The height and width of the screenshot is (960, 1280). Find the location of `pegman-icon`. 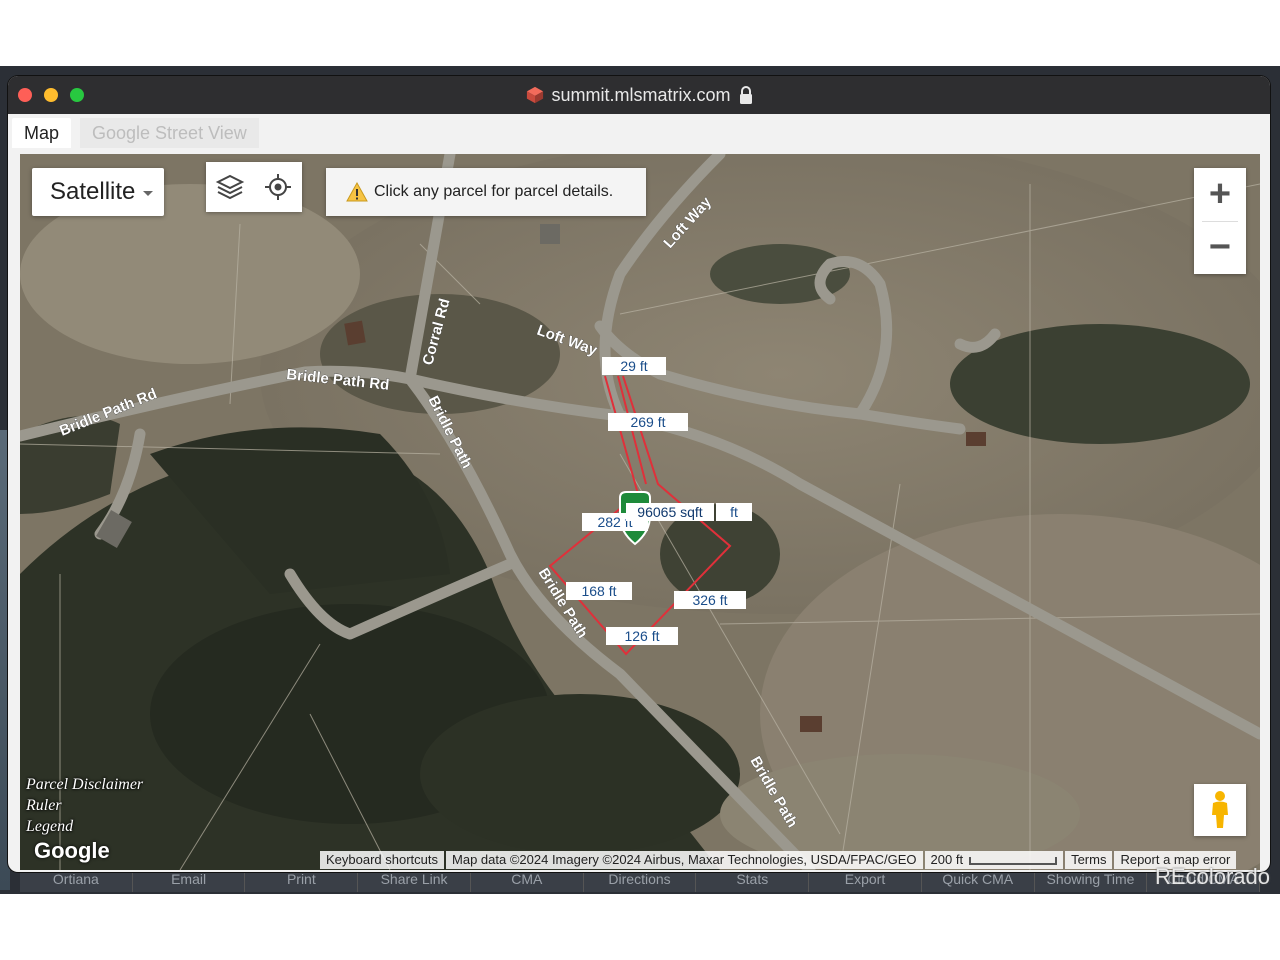

pegman-icon is located at coordinates (1220, 809).